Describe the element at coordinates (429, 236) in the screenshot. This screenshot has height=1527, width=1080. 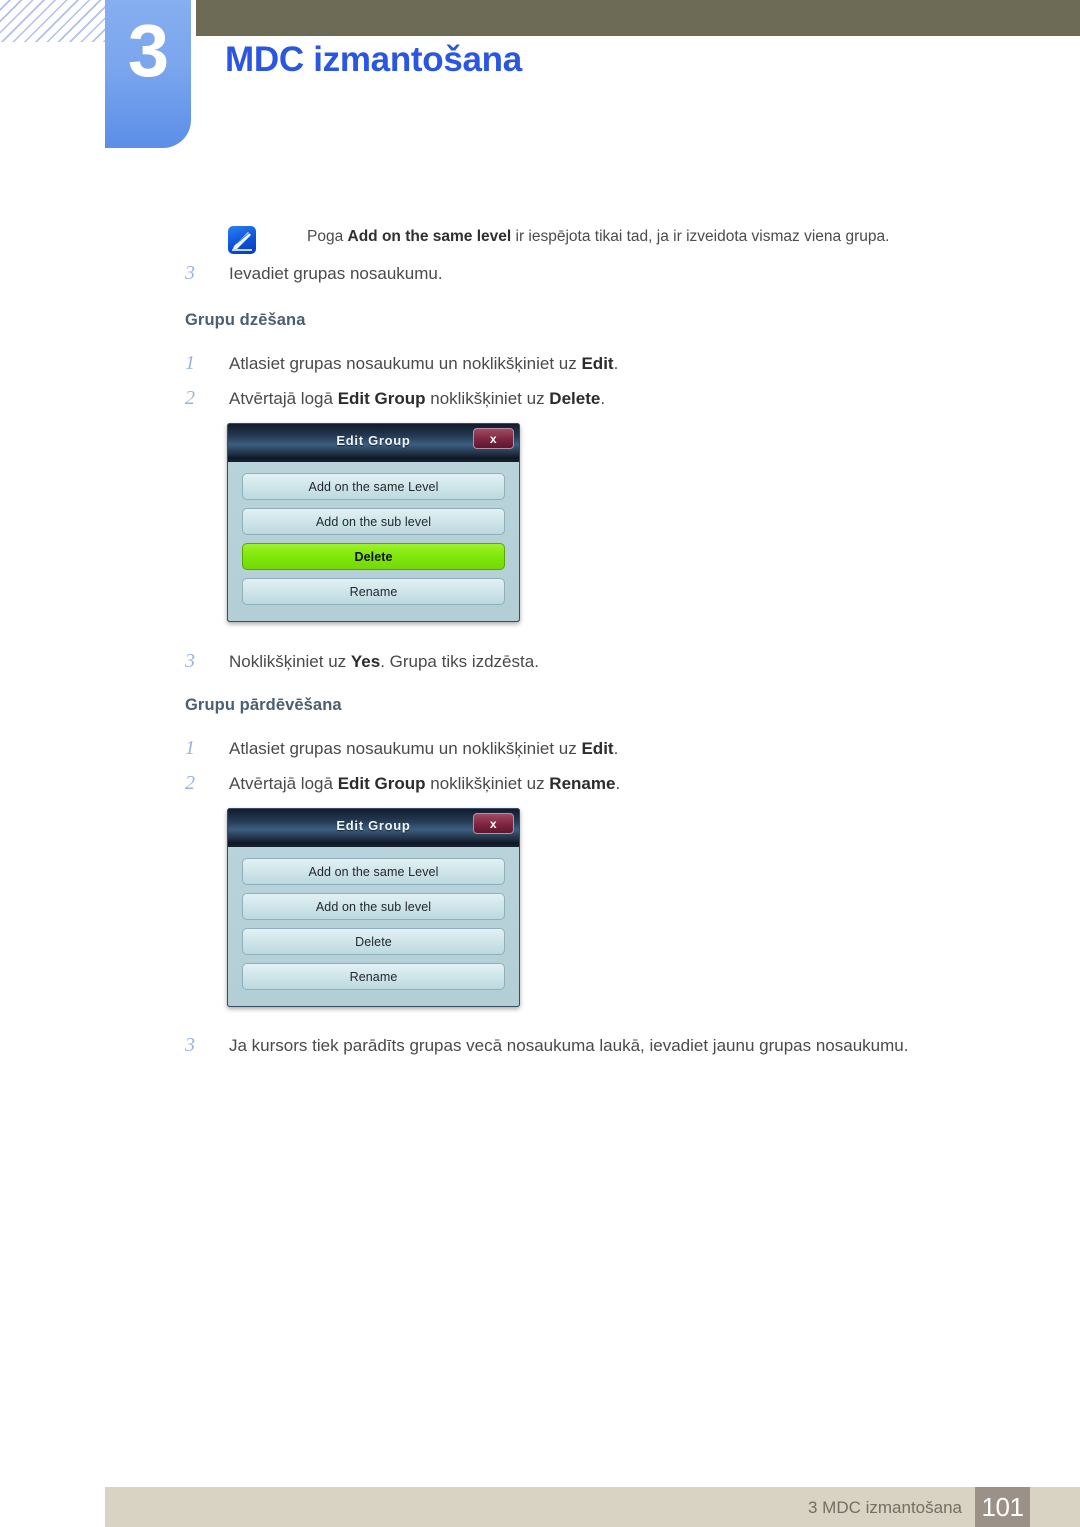
I see `note-bold-term: Add on the same level` at that location.